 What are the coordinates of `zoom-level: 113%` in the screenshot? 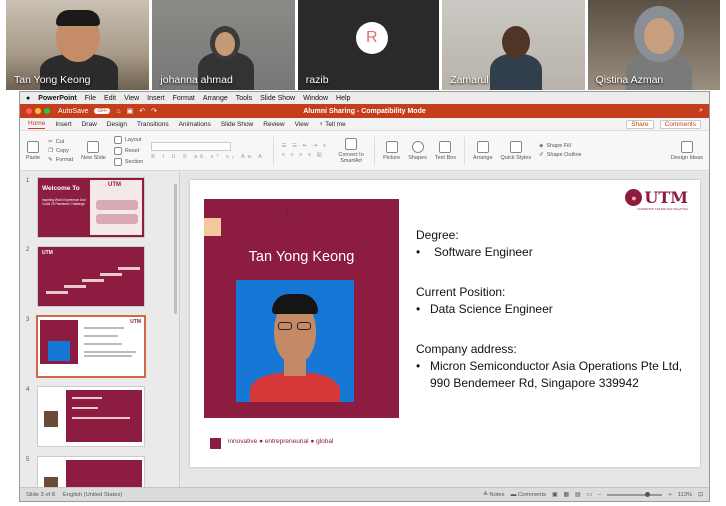 It's located at (685, 495).